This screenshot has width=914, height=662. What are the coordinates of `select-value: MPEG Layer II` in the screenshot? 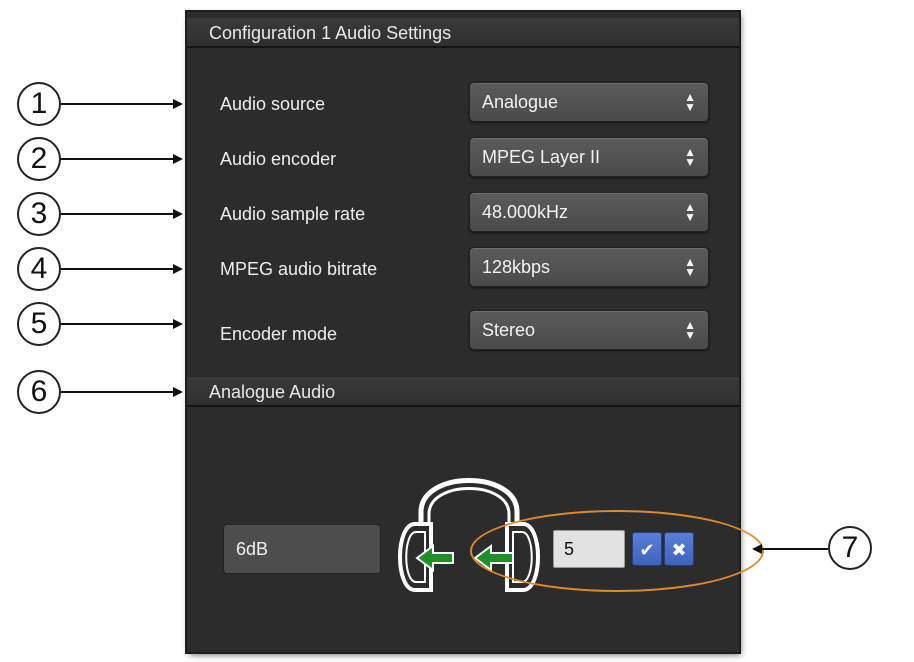 It's located at (541, 157).